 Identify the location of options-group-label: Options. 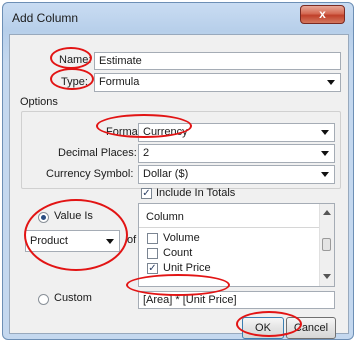
(39, 102).